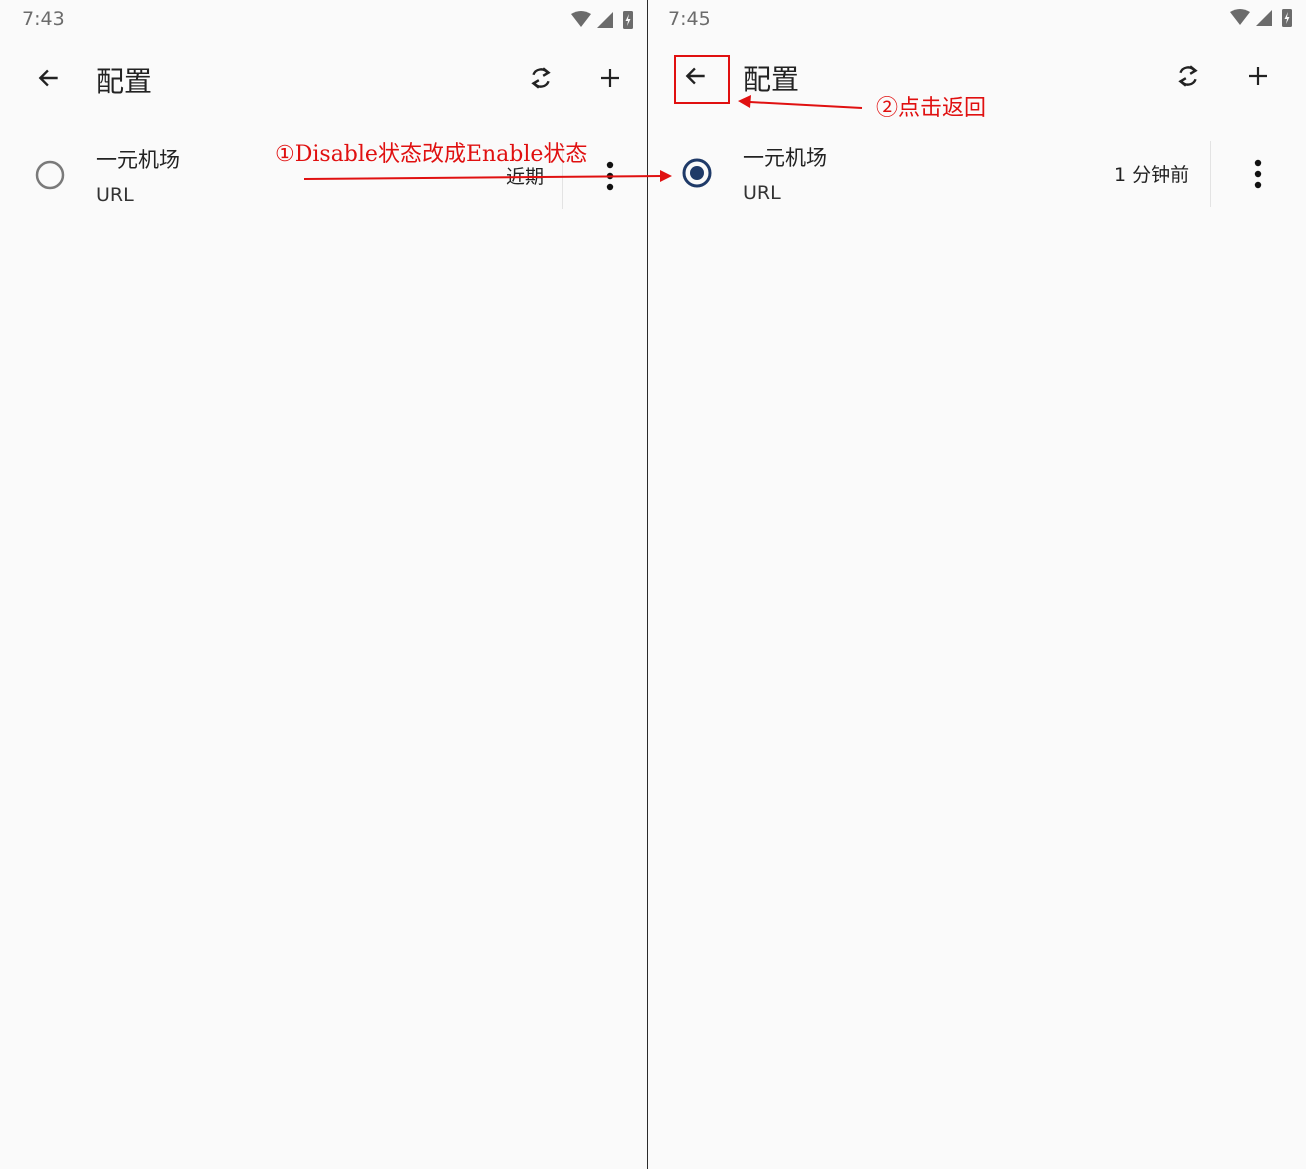  I want to click on arrow-left-icon, so click(48, 78).